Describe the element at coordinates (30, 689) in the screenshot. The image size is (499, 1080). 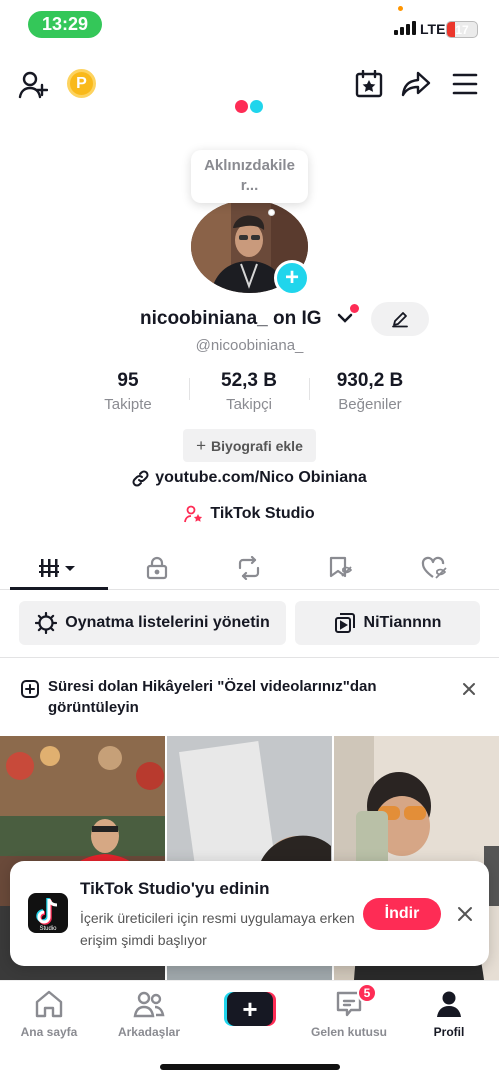
I see `add-square-icon` at that location.